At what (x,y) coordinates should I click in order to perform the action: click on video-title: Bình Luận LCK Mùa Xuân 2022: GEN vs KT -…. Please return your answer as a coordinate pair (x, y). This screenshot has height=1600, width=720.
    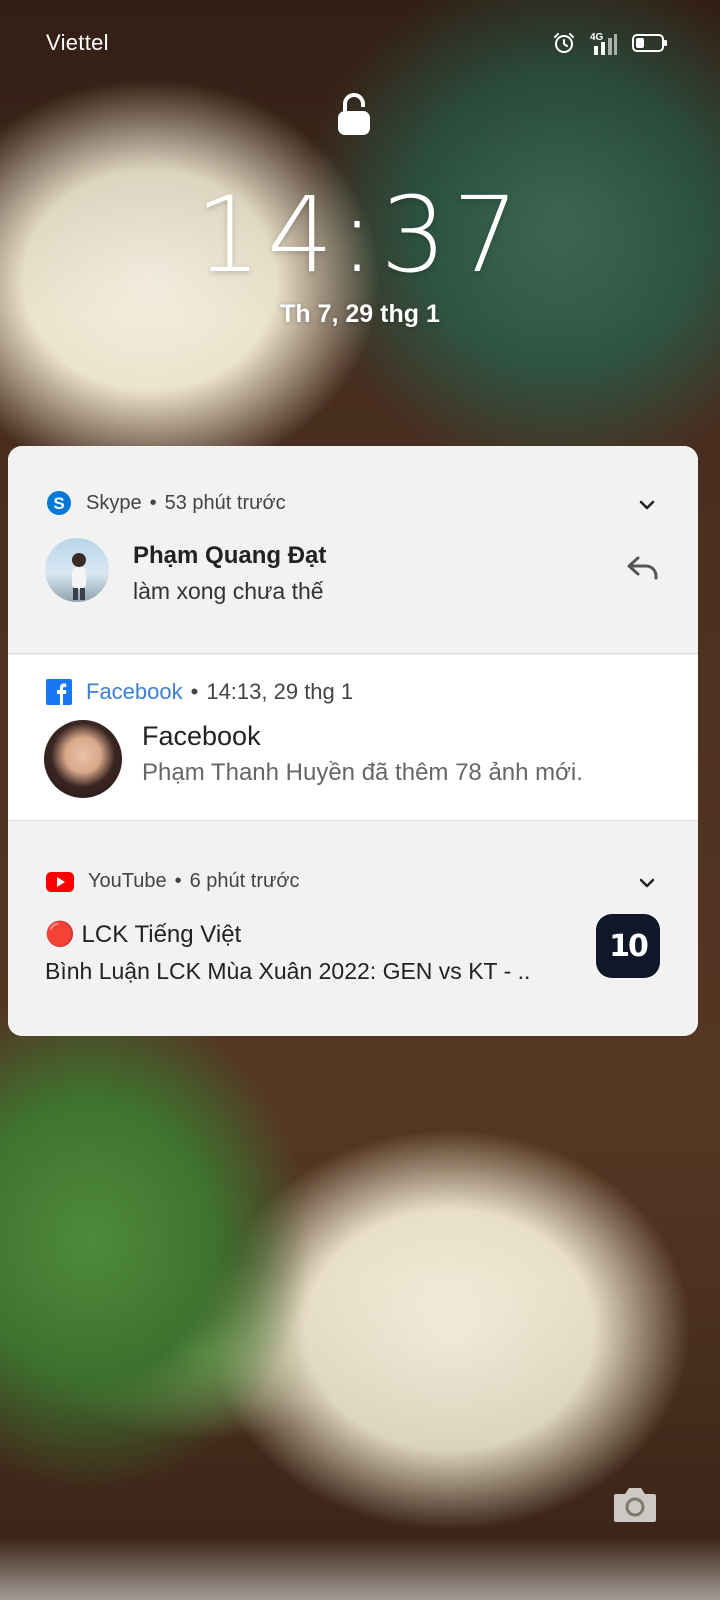
    Looking at the image, I should click on (288, 971).